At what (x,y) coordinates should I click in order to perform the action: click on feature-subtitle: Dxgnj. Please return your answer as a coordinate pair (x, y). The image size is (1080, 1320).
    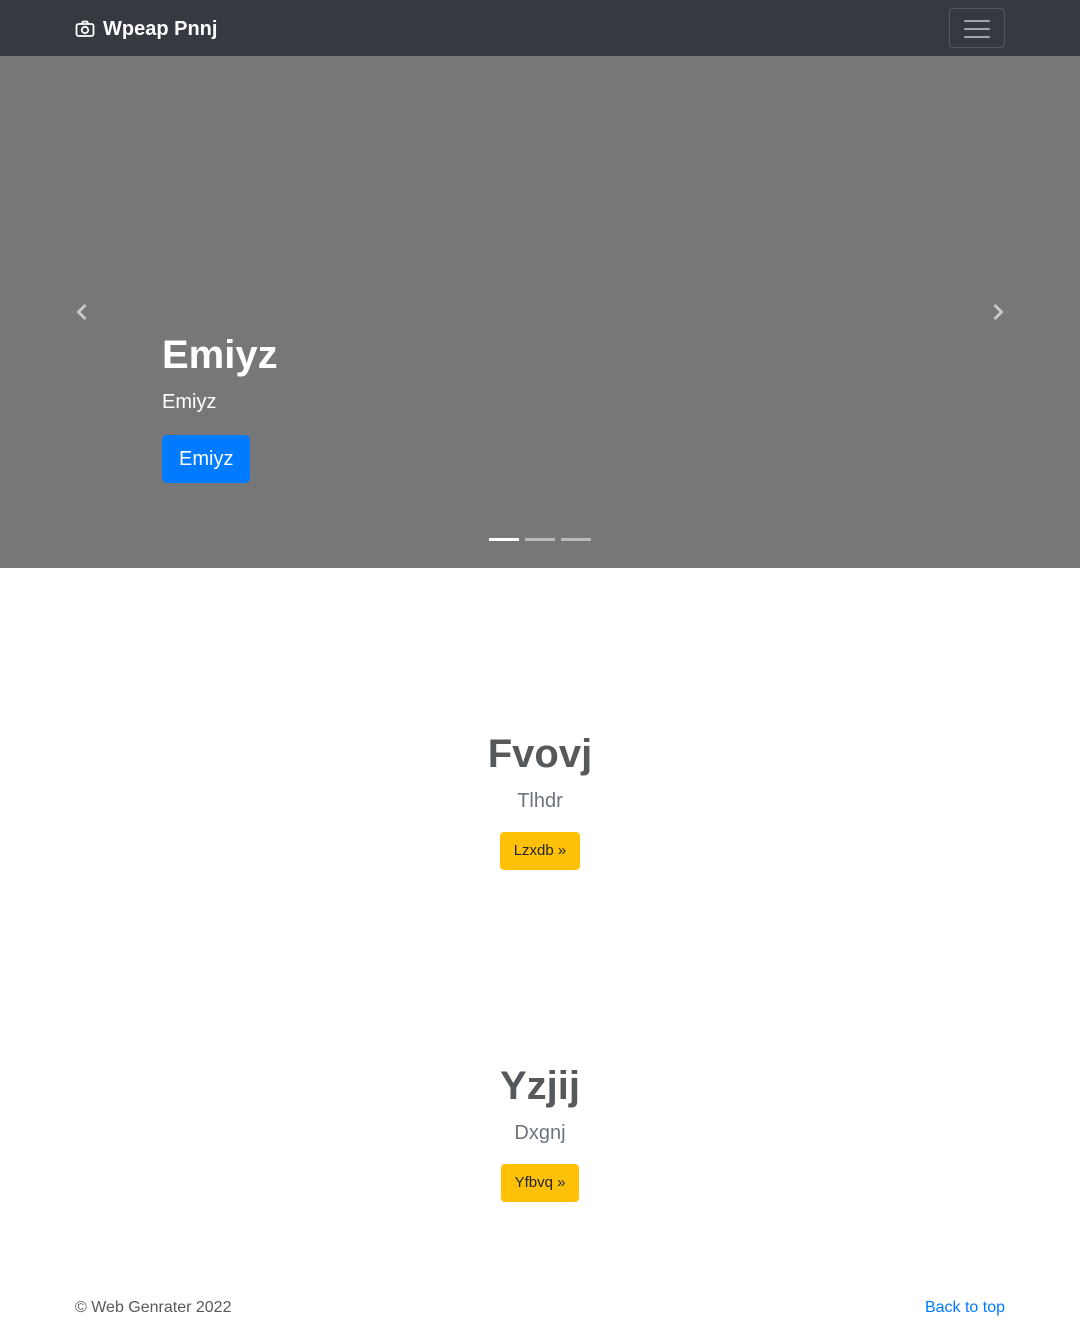
    Looking at the image, I should click on (540, 1133).